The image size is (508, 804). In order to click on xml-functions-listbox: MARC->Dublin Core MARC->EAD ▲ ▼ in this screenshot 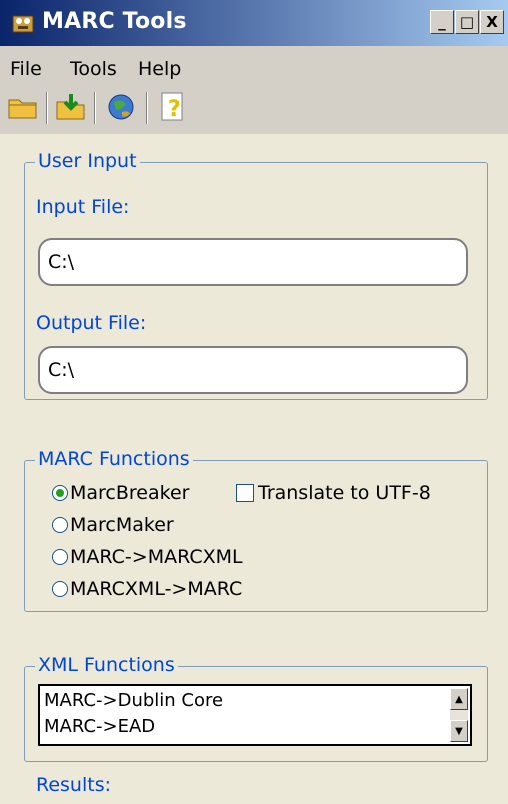, I will do `click(255, 715)`.